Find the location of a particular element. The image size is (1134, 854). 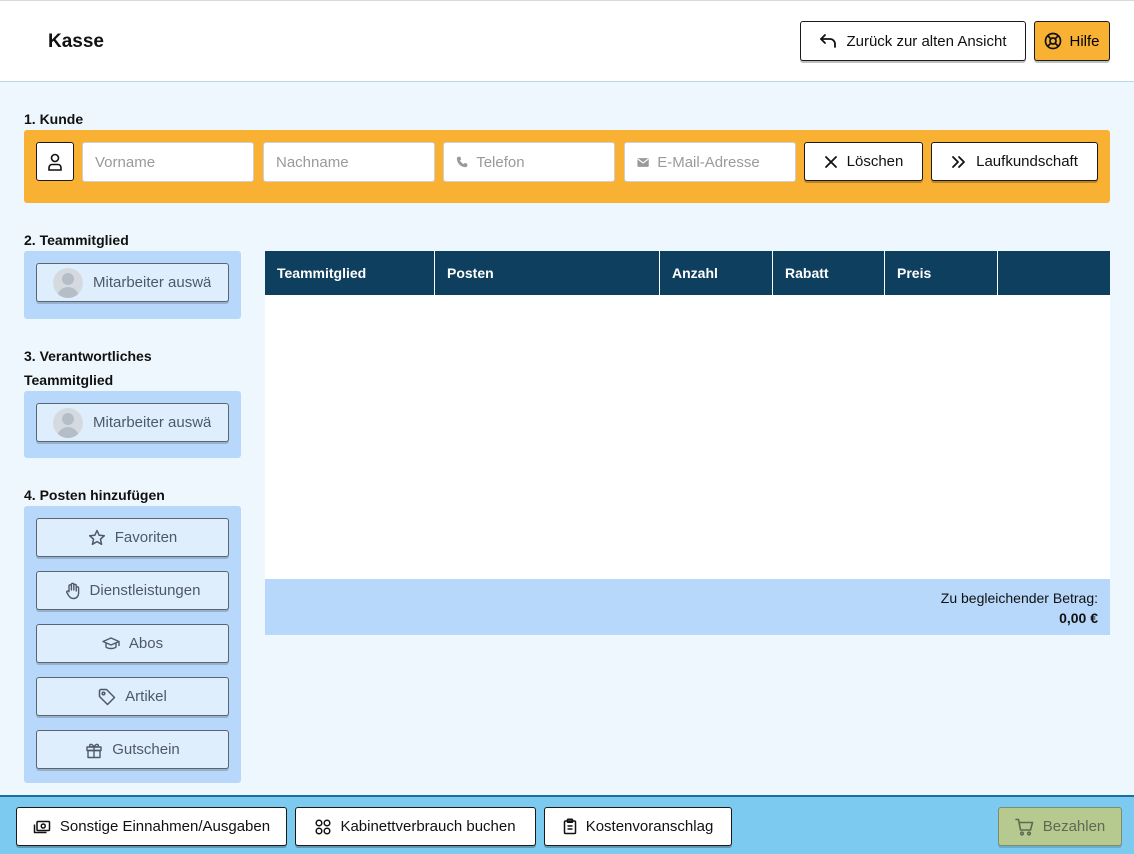

email-field is located at coordinates (710, 162).